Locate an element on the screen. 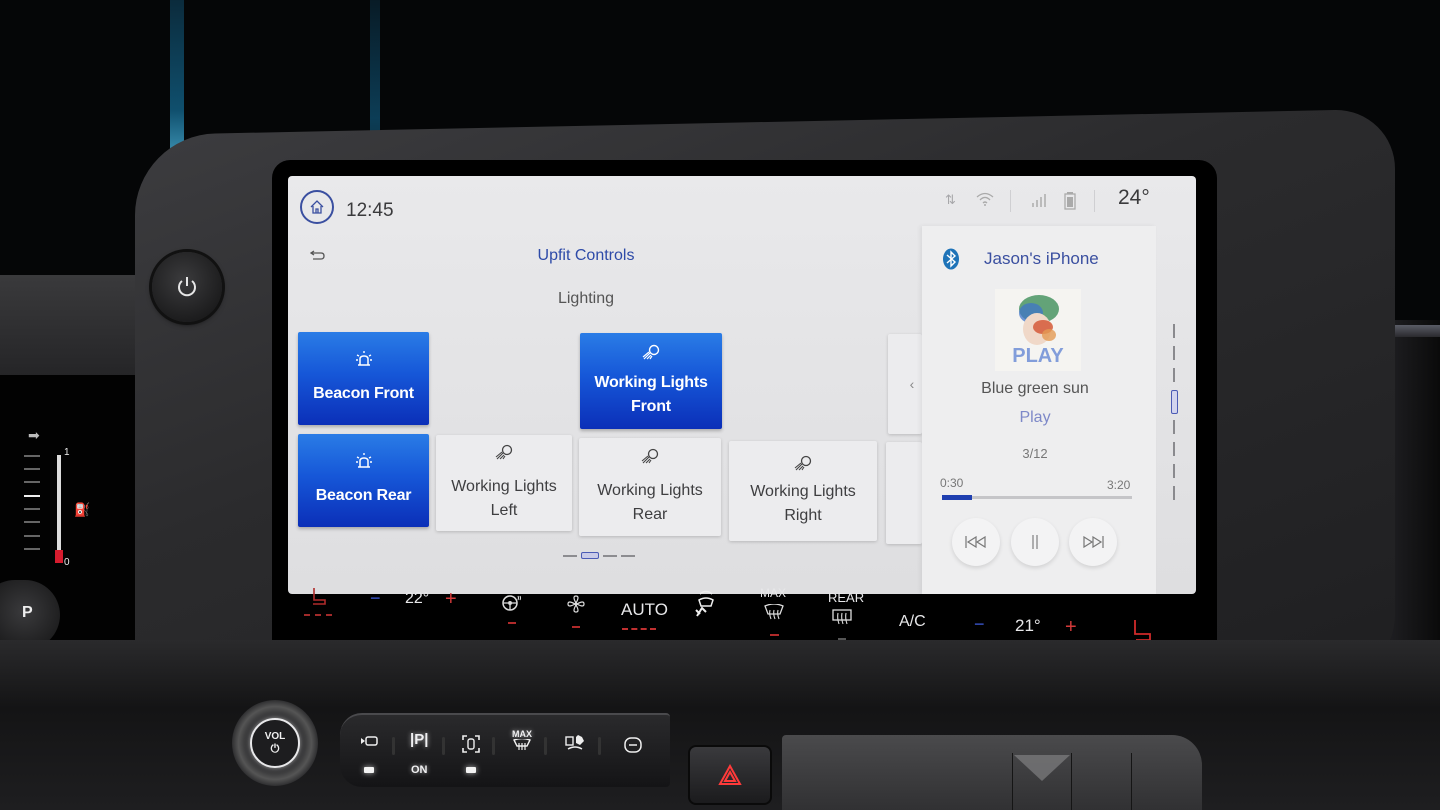 This screenshot has width=1440, height=810. hazard-icon is located at coordinates (730, 774).